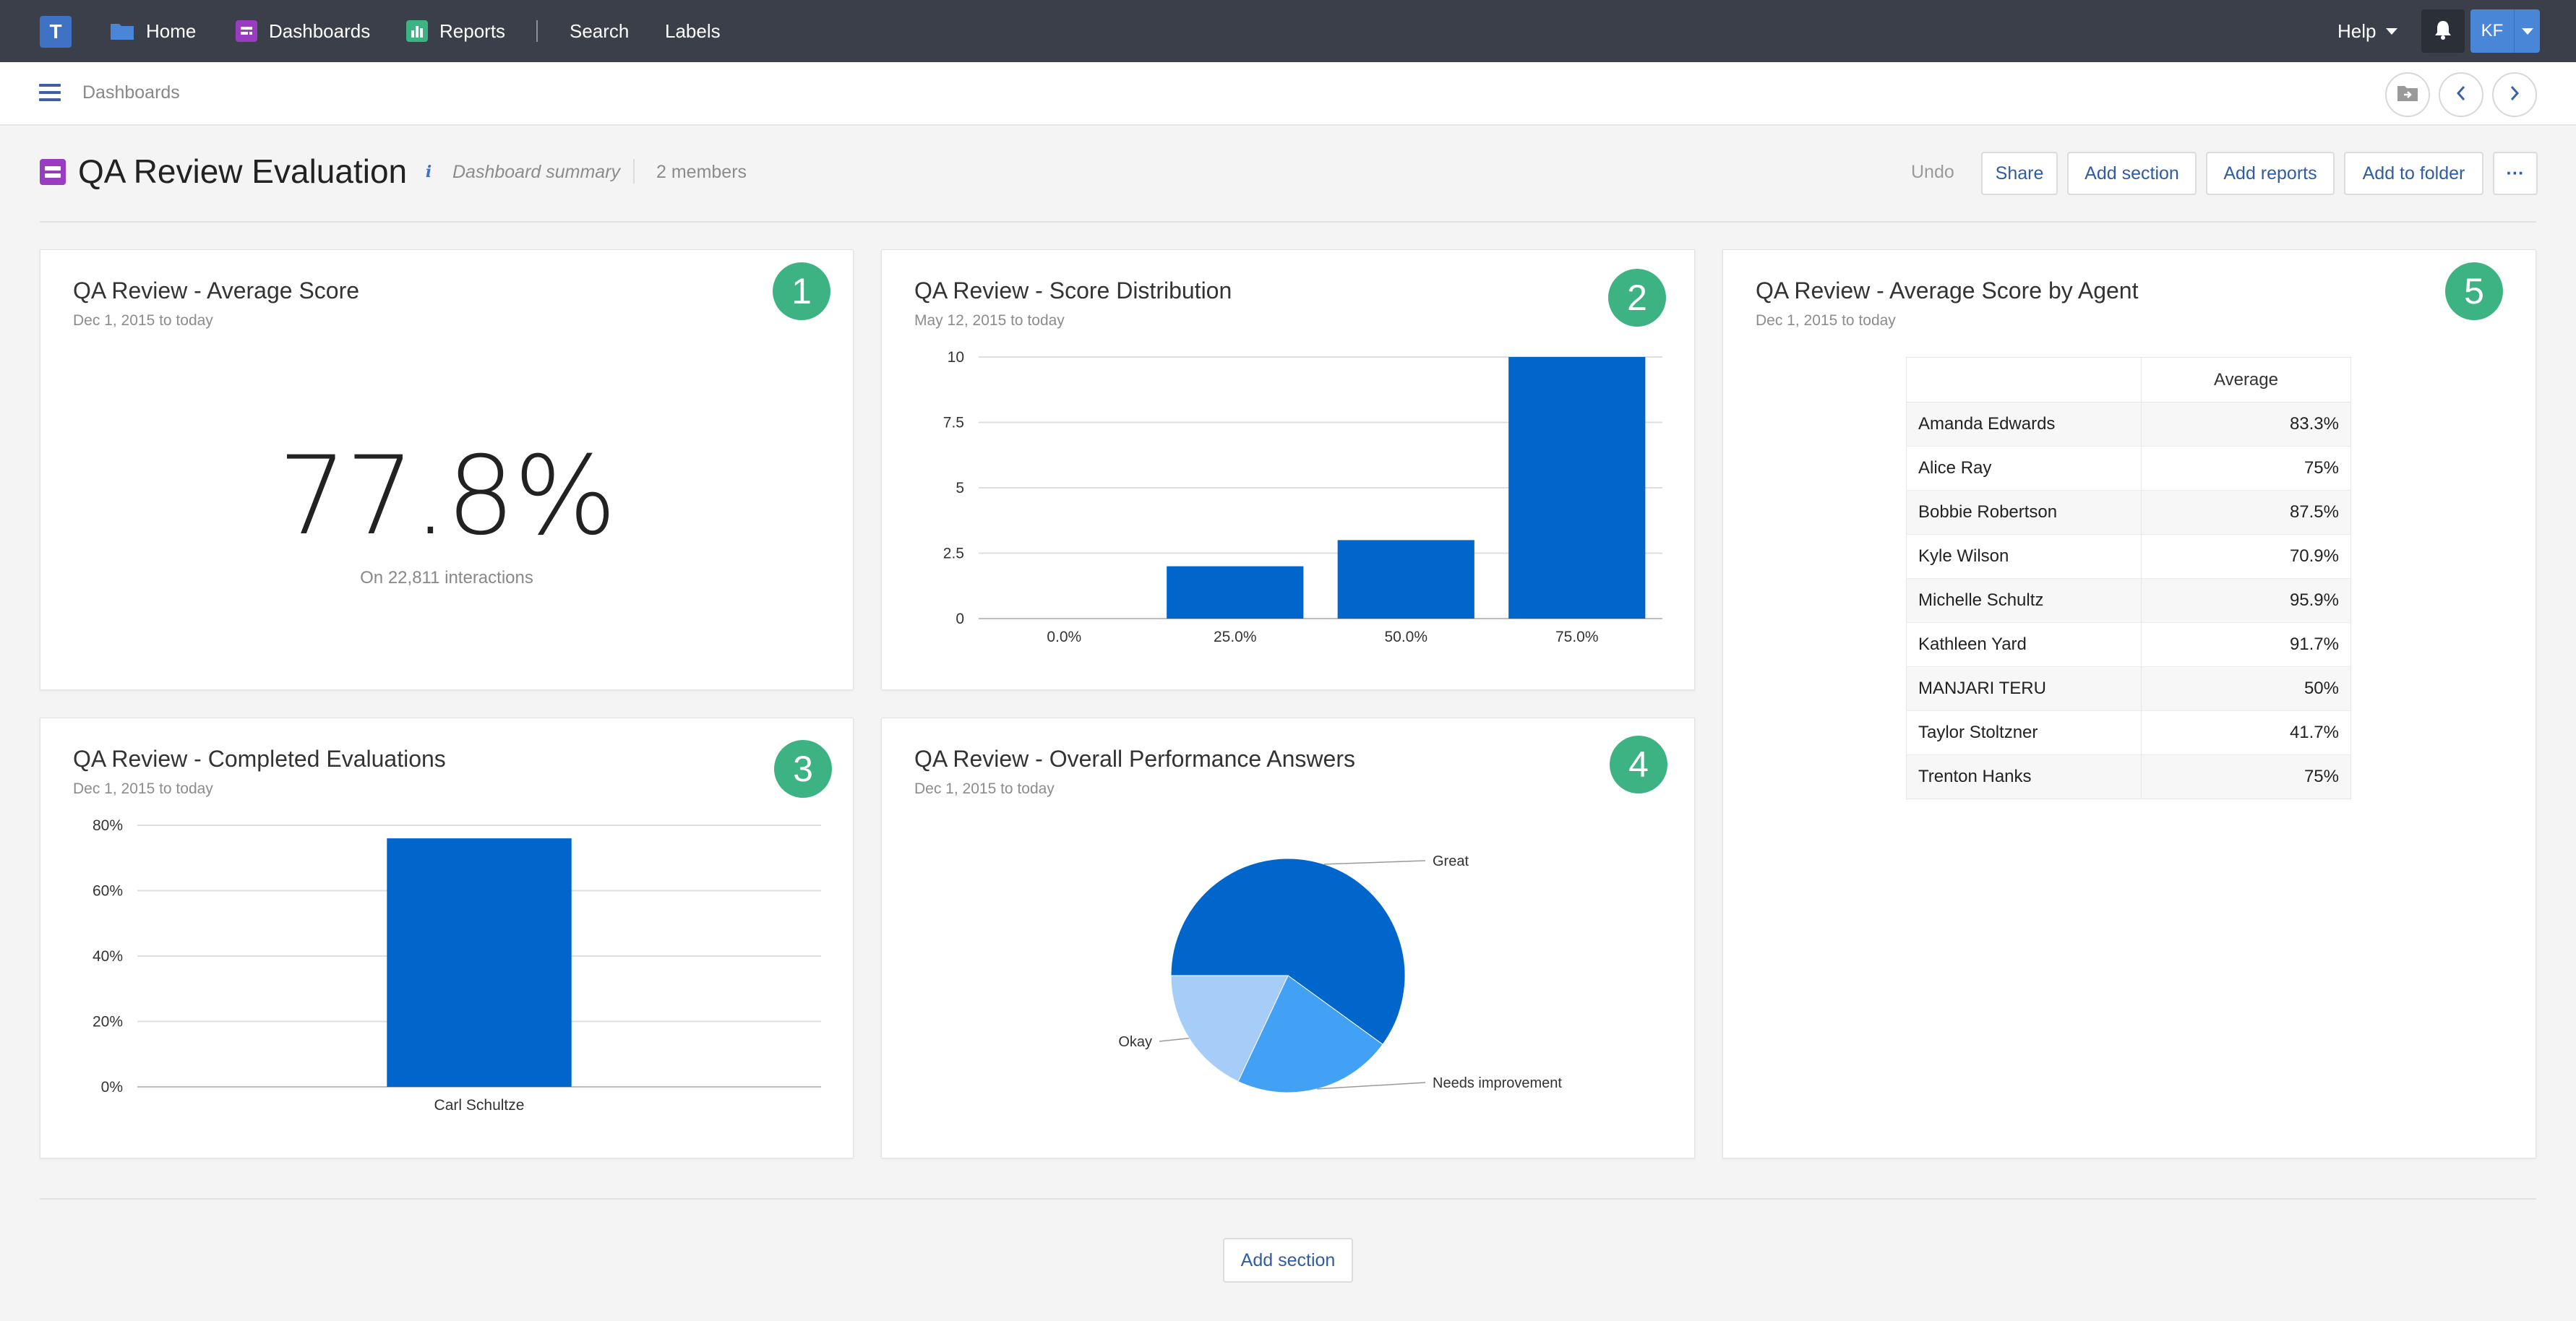  I want to click on nav-labels-label: Labels, so click(693, 31).